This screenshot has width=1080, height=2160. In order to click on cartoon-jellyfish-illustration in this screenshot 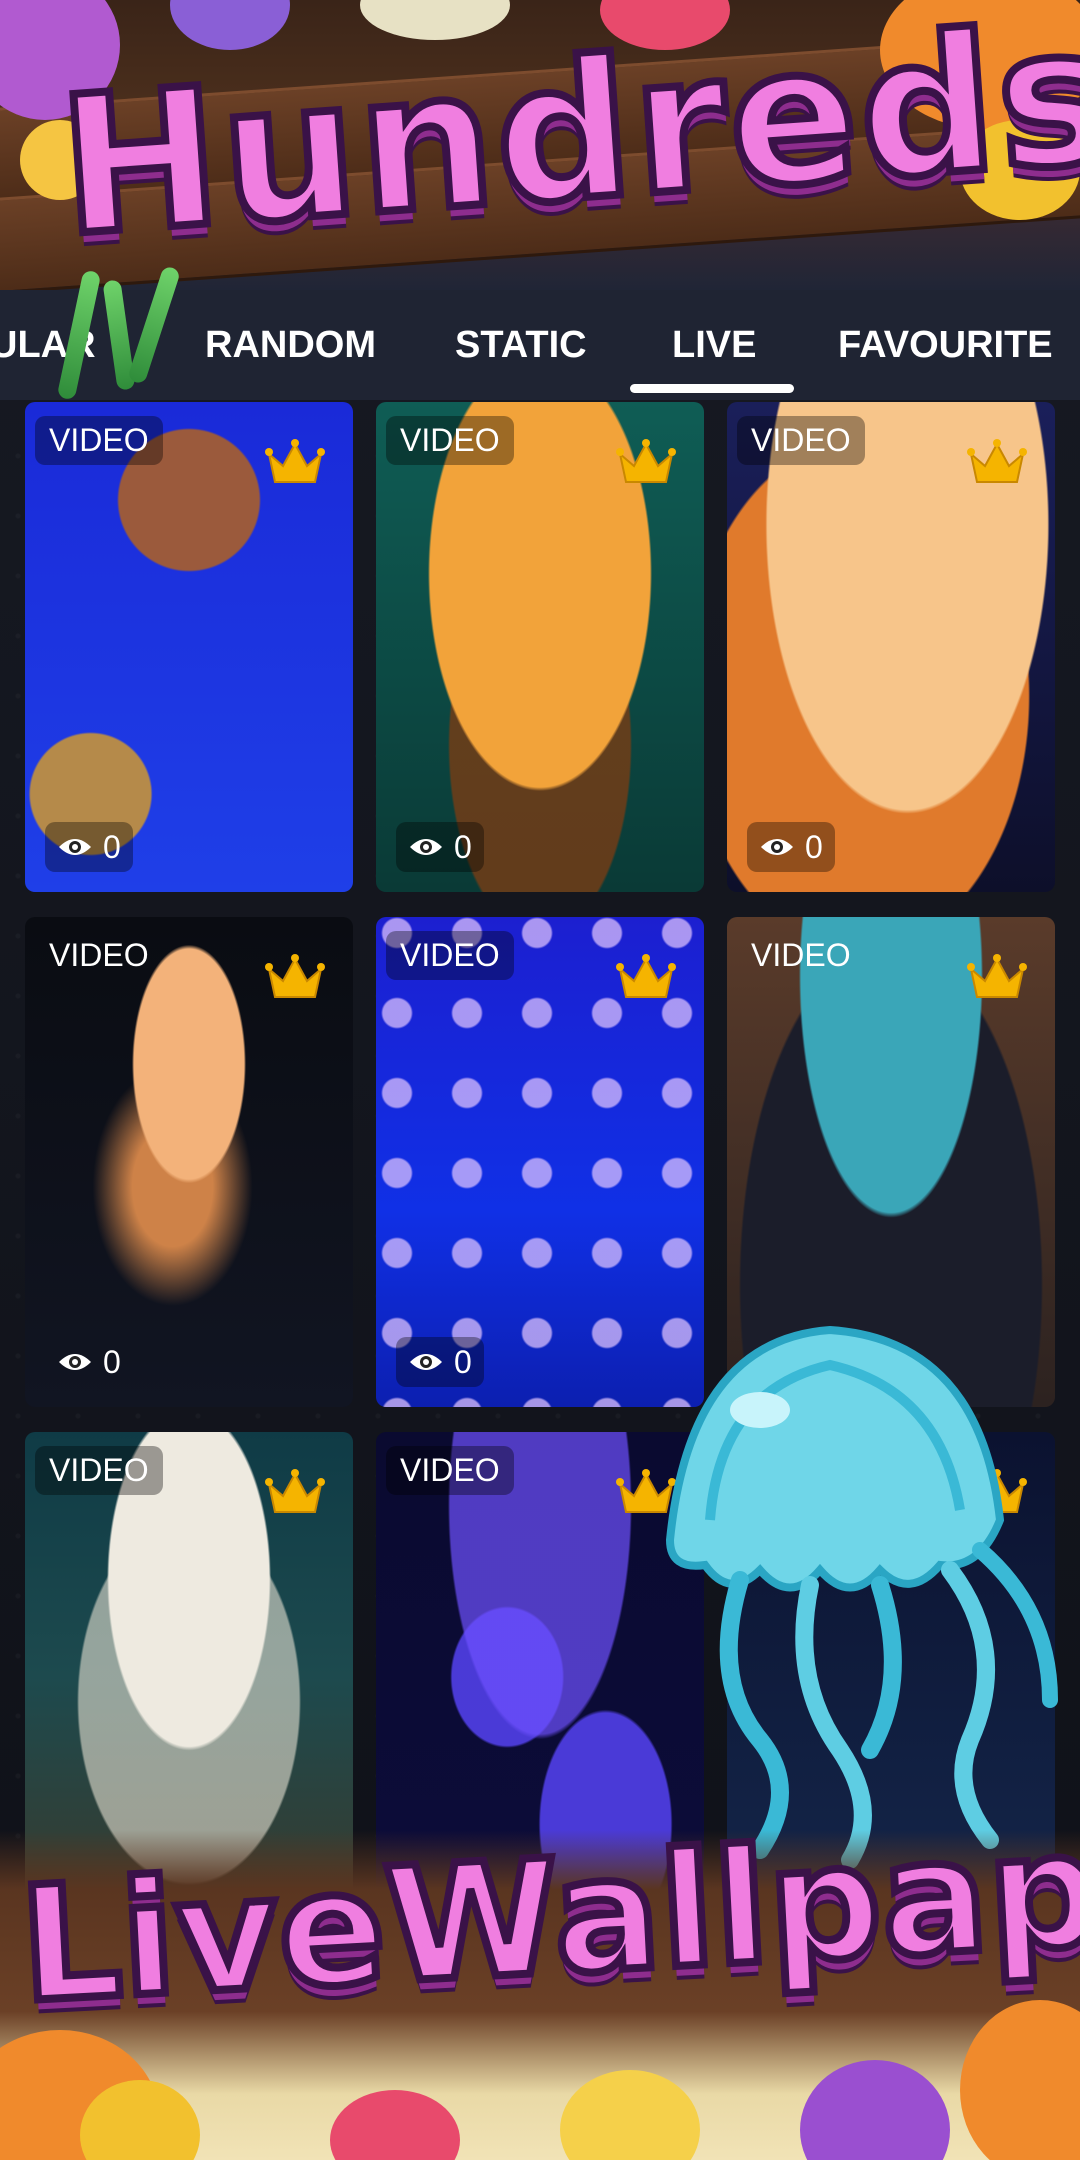, I will do `click(861, 1597)`.